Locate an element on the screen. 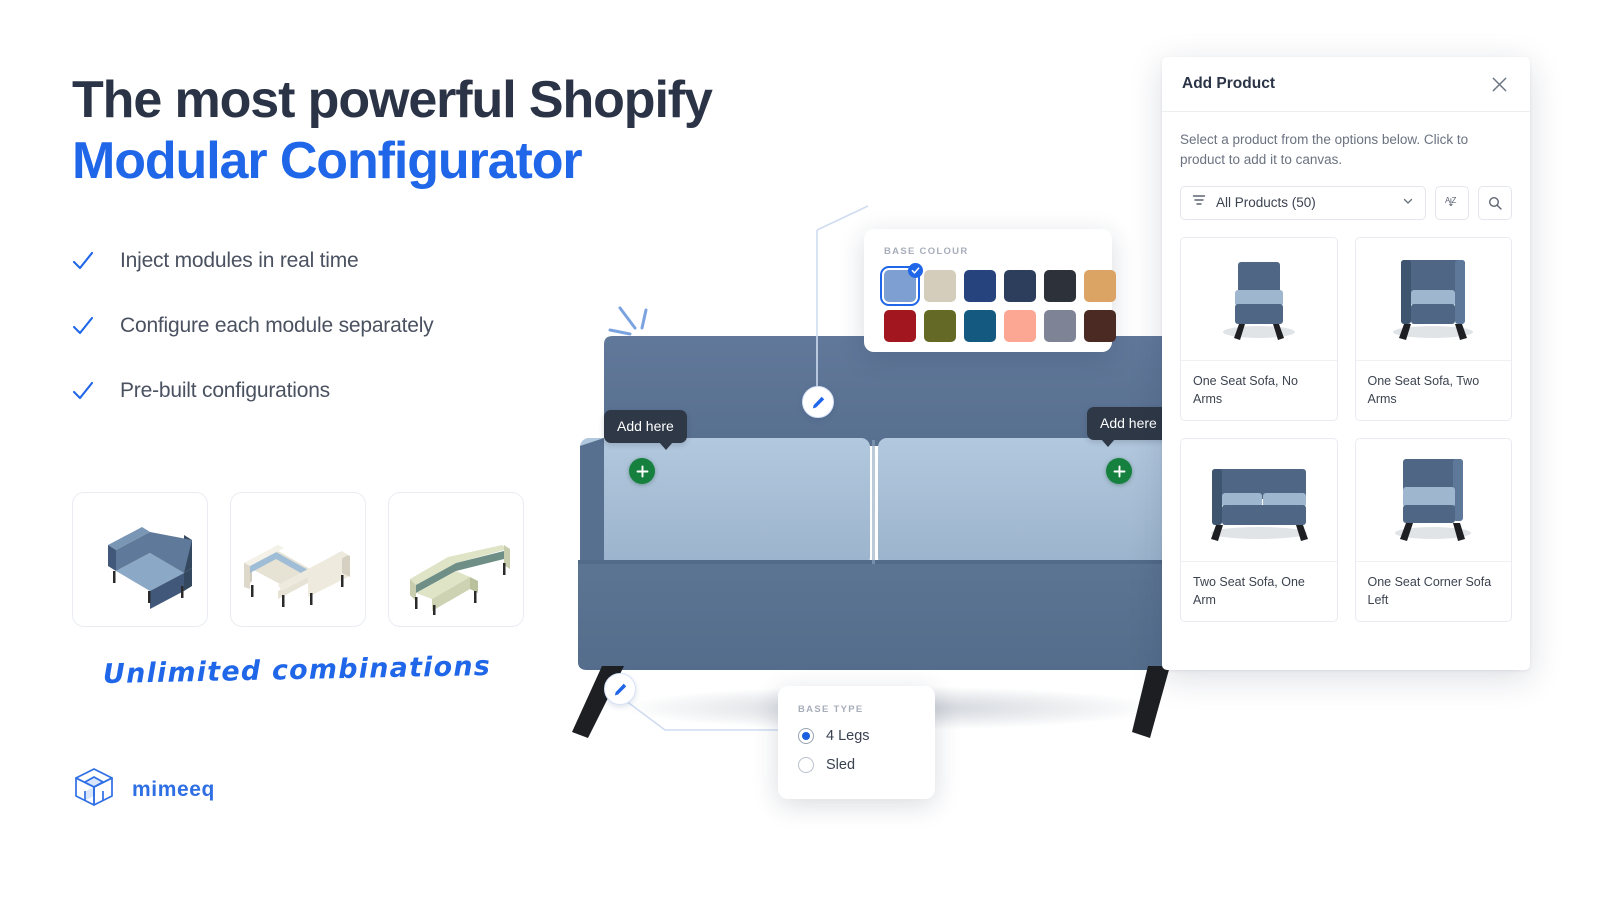  colour-swatch-tan is located at coordinates (1100, 286).